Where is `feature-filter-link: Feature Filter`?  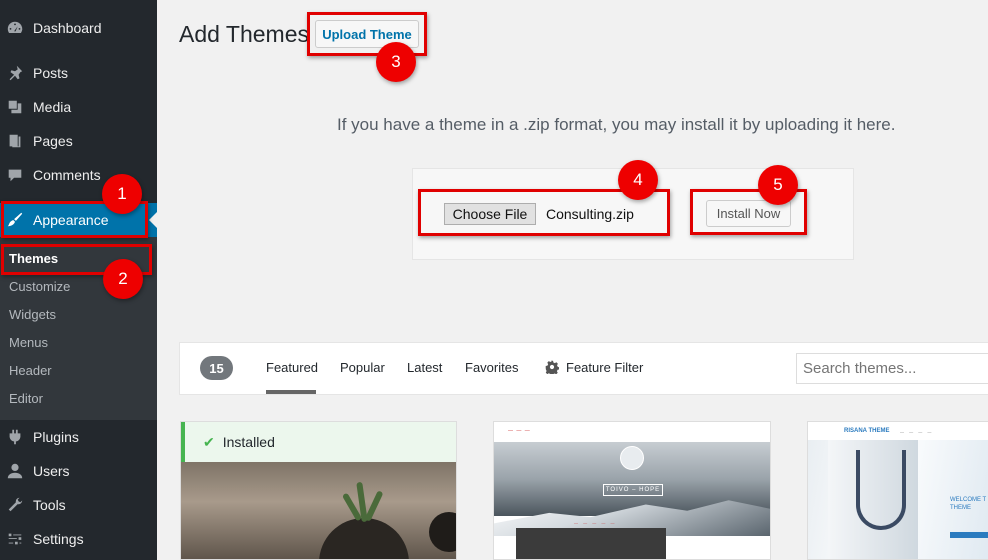
feature-filter-link: Feature Filter is located at coordinates (604, 367).